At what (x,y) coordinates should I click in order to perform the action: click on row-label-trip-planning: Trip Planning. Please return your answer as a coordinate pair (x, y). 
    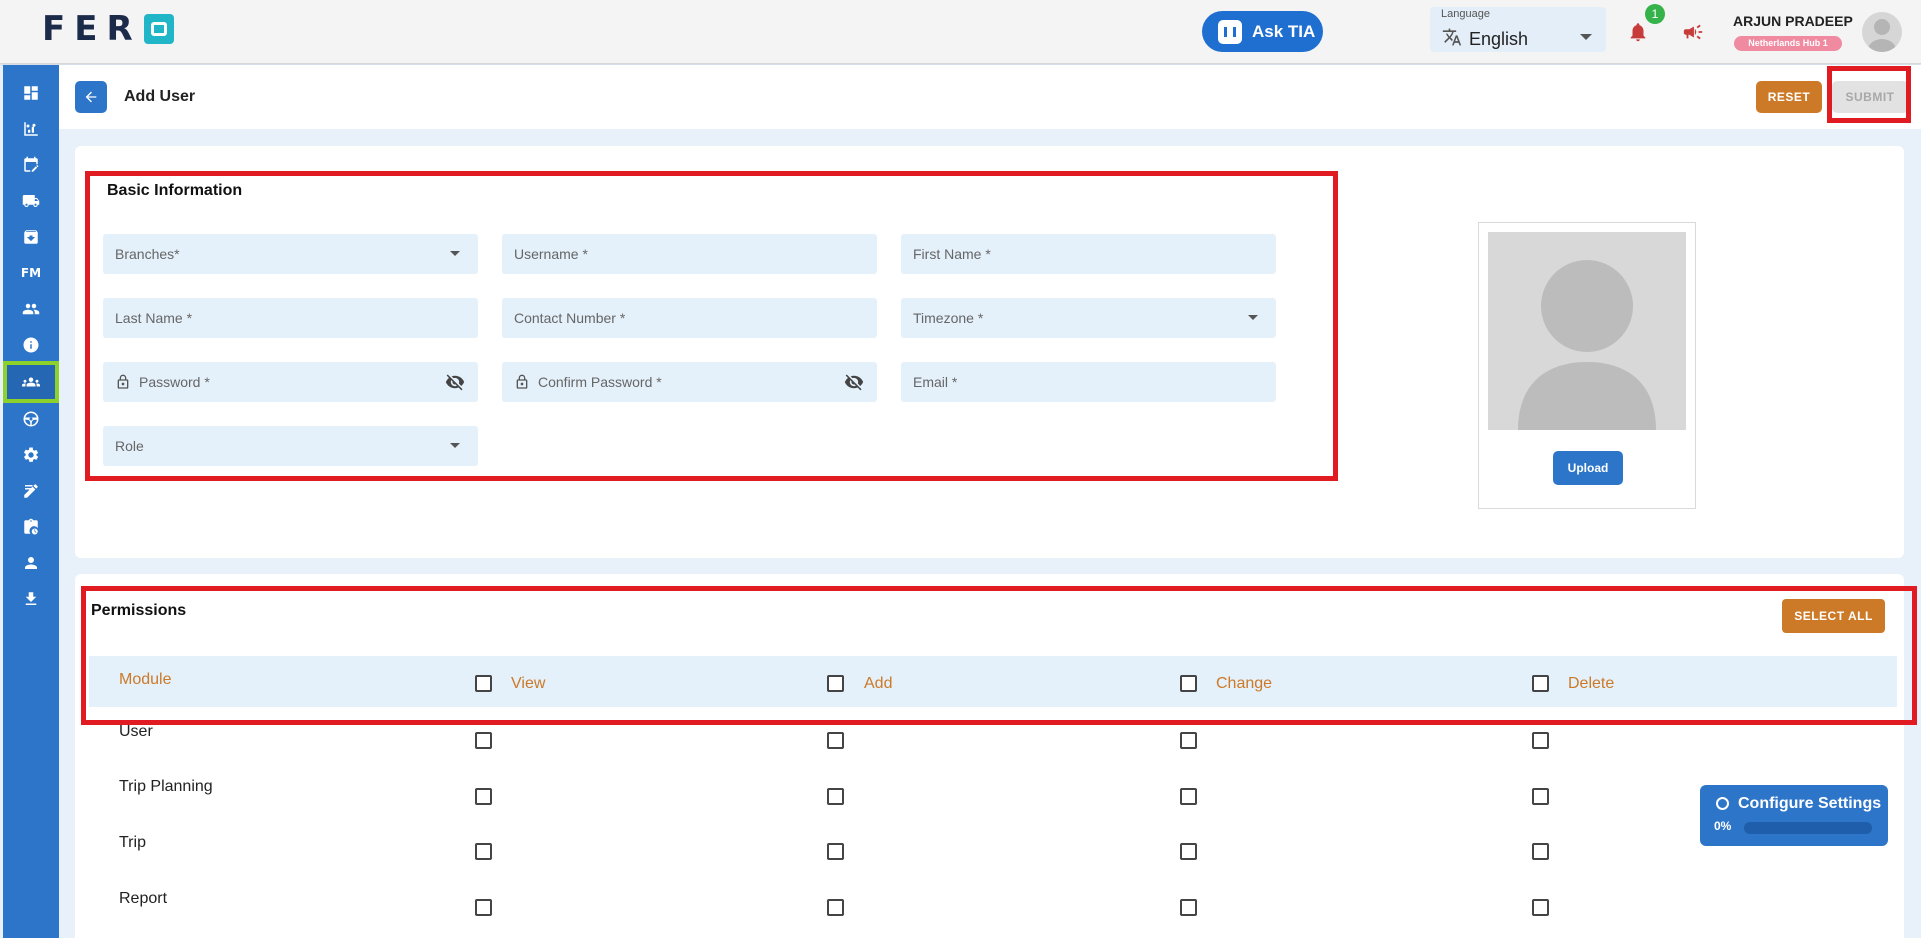
    Looking at the image, I should click on (166, 786).